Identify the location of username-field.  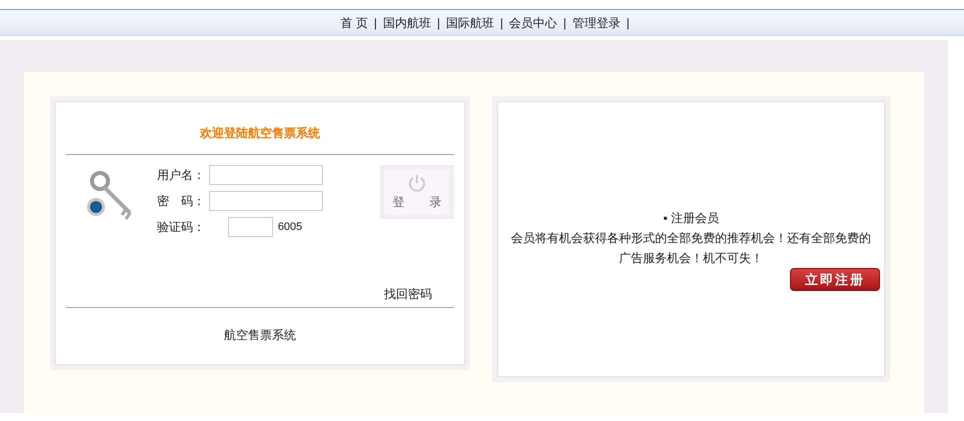
(265, 175).